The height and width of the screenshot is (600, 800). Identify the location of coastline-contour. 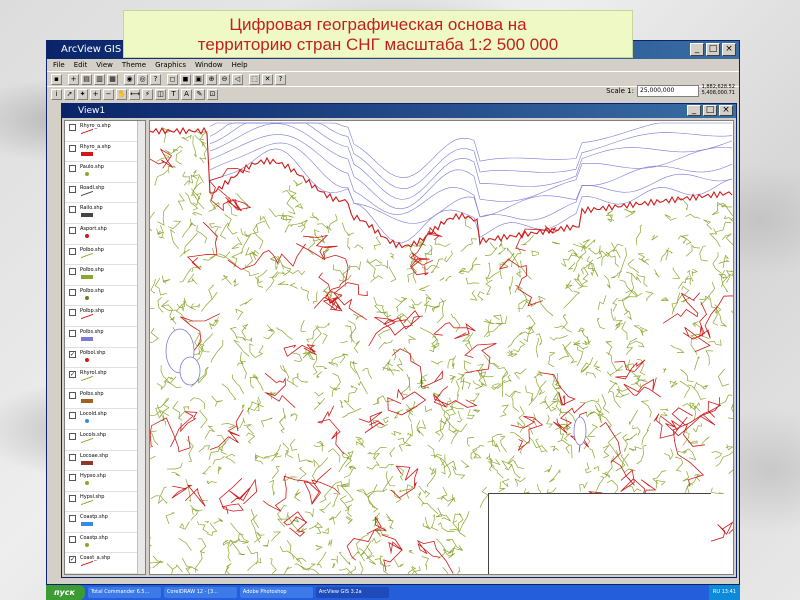
(471, 161).